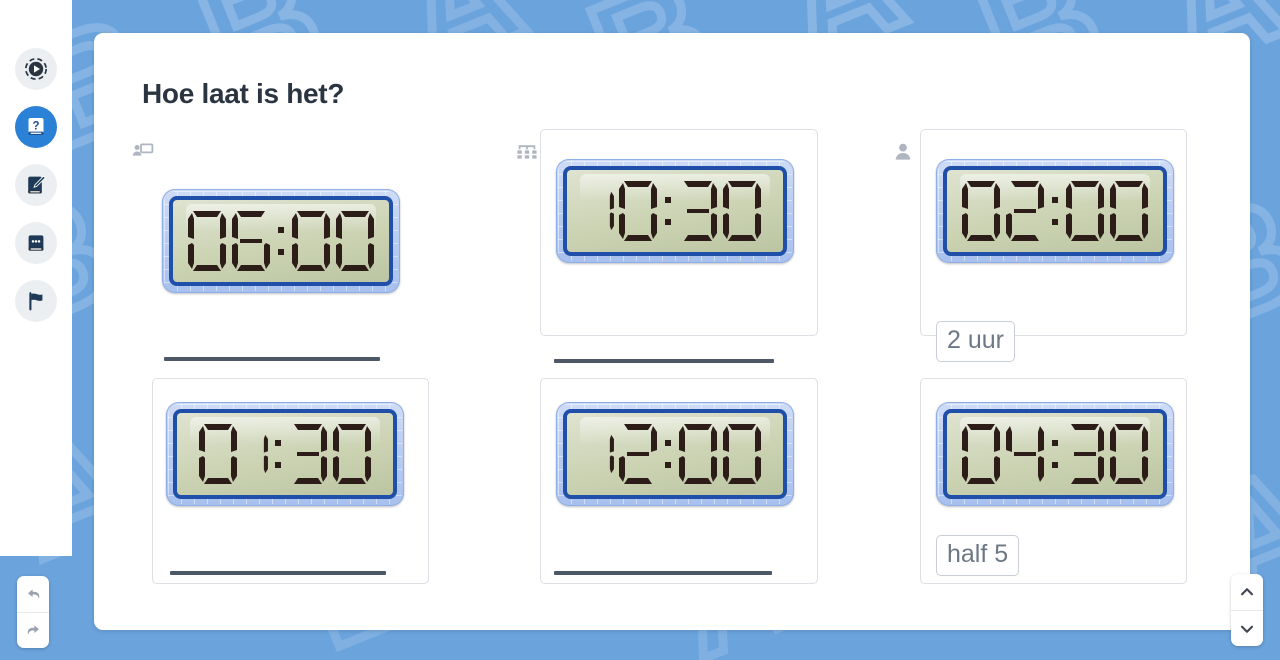 The image size is (1280, 660). I want to click on sidebar: ?, so click(36, 185).